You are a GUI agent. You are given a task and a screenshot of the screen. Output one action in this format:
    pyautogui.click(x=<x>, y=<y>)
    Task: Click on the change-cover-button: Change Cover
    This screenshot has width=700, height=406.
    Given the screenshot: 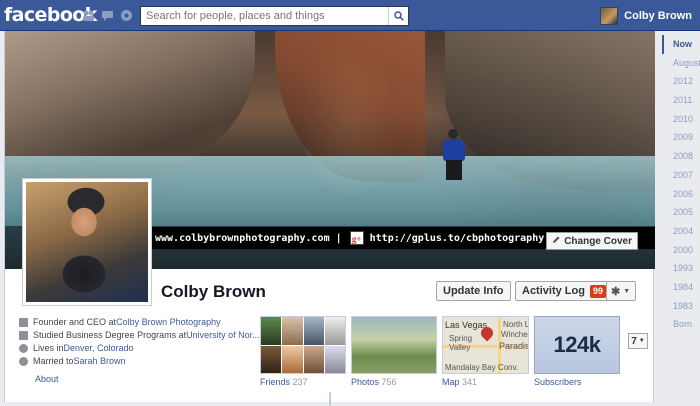 What is the action you would take?
    pyautogui.click(x=592, y=241)
    